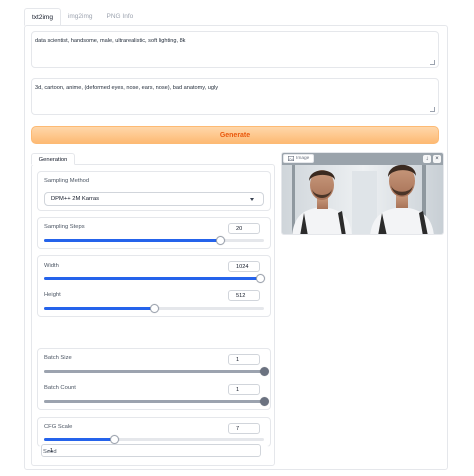  Describe the element at coordinates (52, 295) in the screenshot. I see `height-label: Height` at that location.